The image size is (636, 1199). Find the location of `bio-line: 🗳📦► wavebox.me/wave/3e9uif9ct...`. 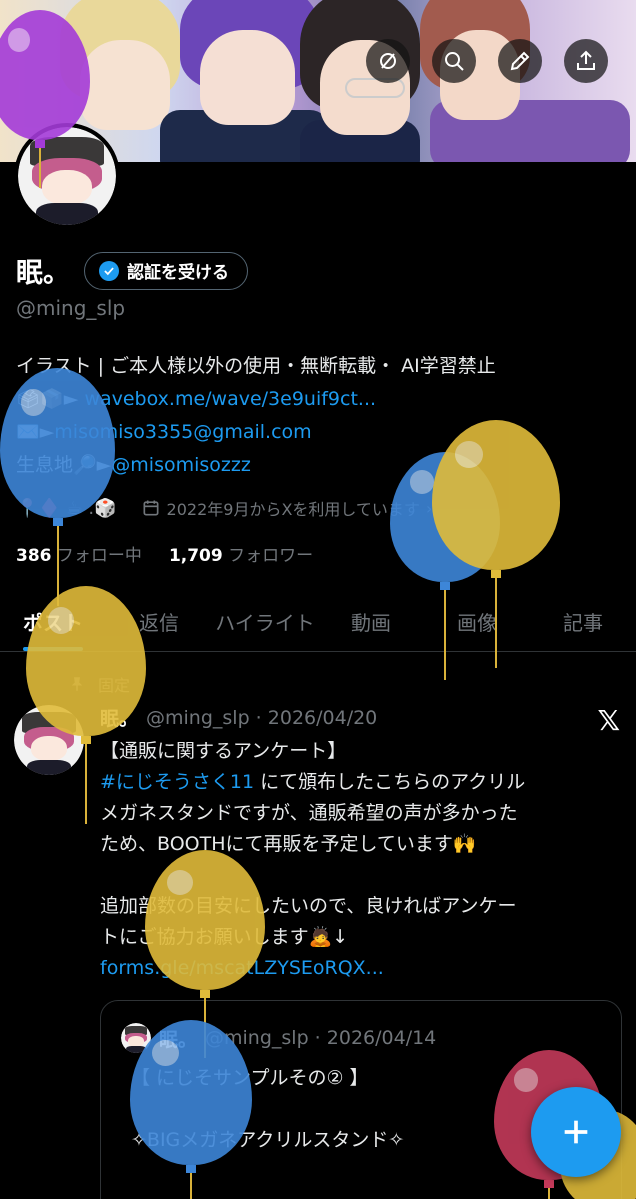

bio-line: 🗳📦► wavebox.me/wave/3e9uif9ct... is located at coordinates (321, 399).